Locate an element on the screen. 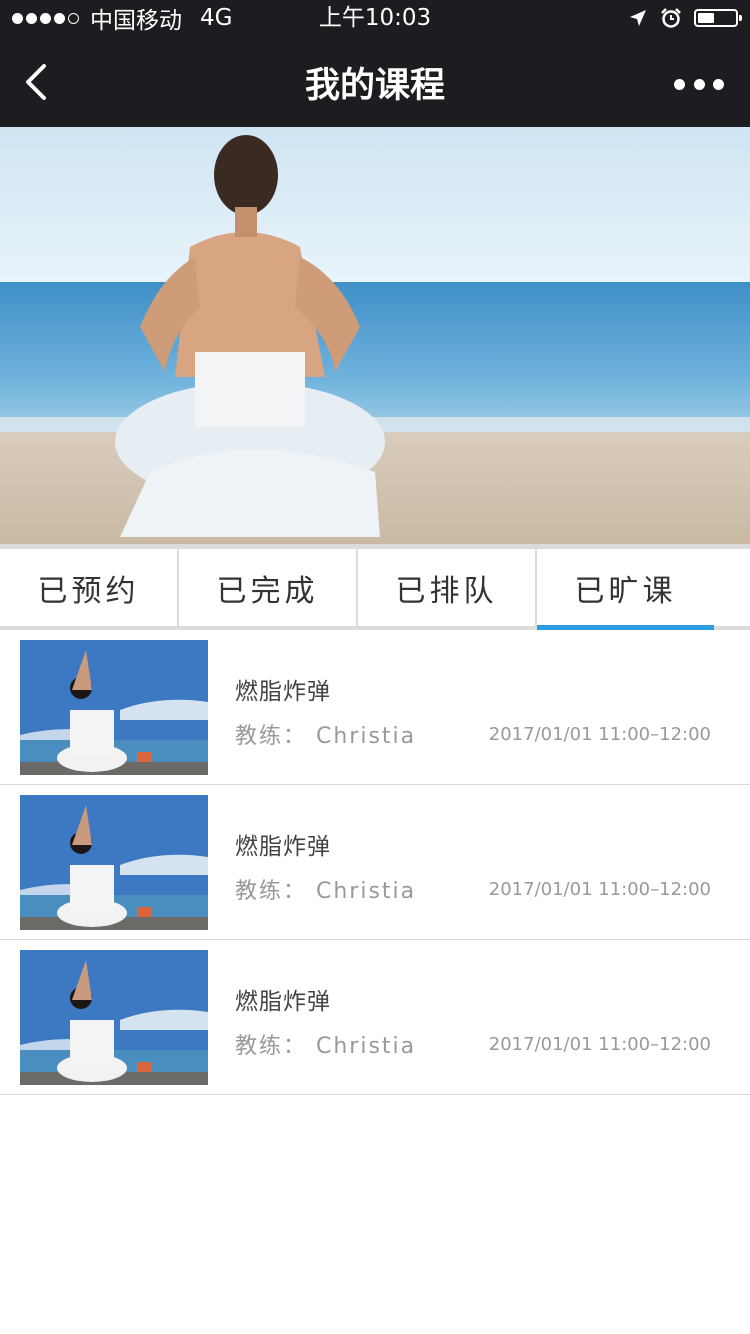  course-status-tabs: 已预约 已完成 已排队 已旷课 is located at coordinates (375, 587).